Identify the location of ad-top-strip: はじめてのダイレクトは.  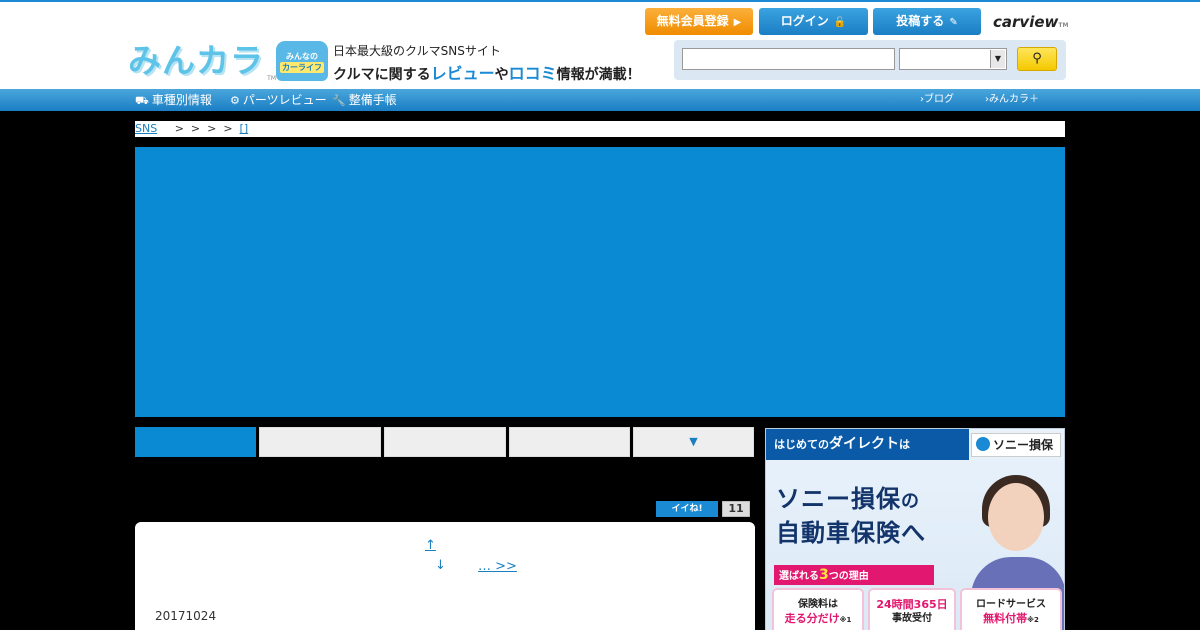
(867, 444).